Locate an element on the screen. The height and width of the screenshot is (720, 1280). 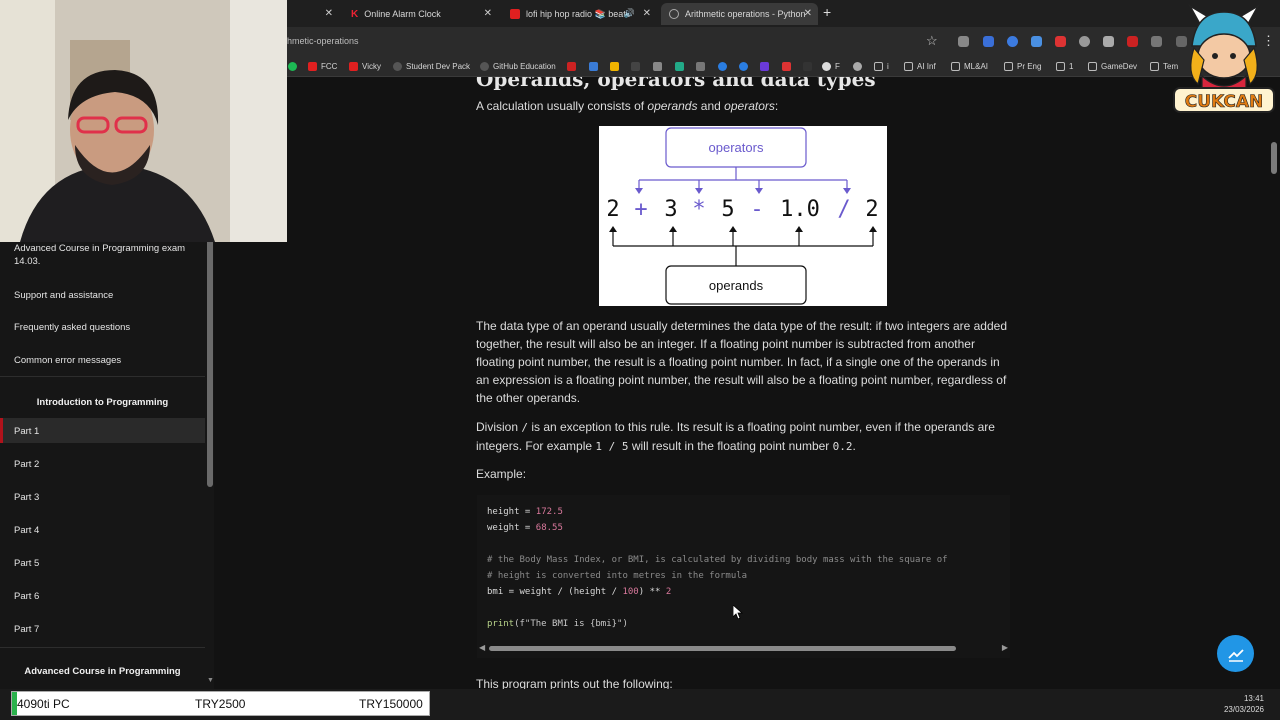
inline-code: 0.2 is located at coordinates (842, 446).